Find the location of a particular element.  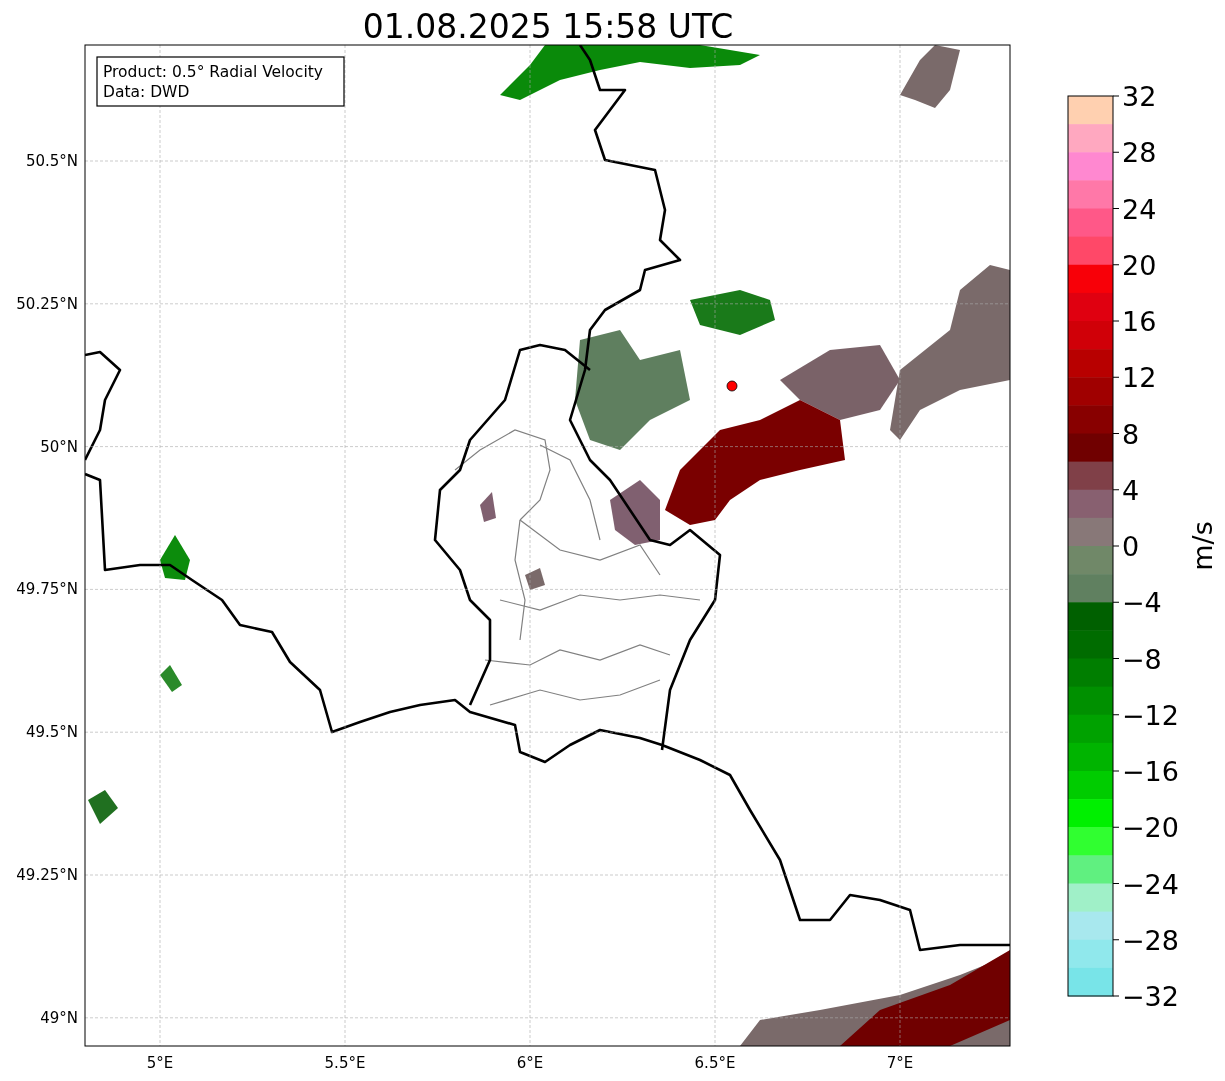

y-axis-label: 49.5°N is located at coordinates (51, 732).